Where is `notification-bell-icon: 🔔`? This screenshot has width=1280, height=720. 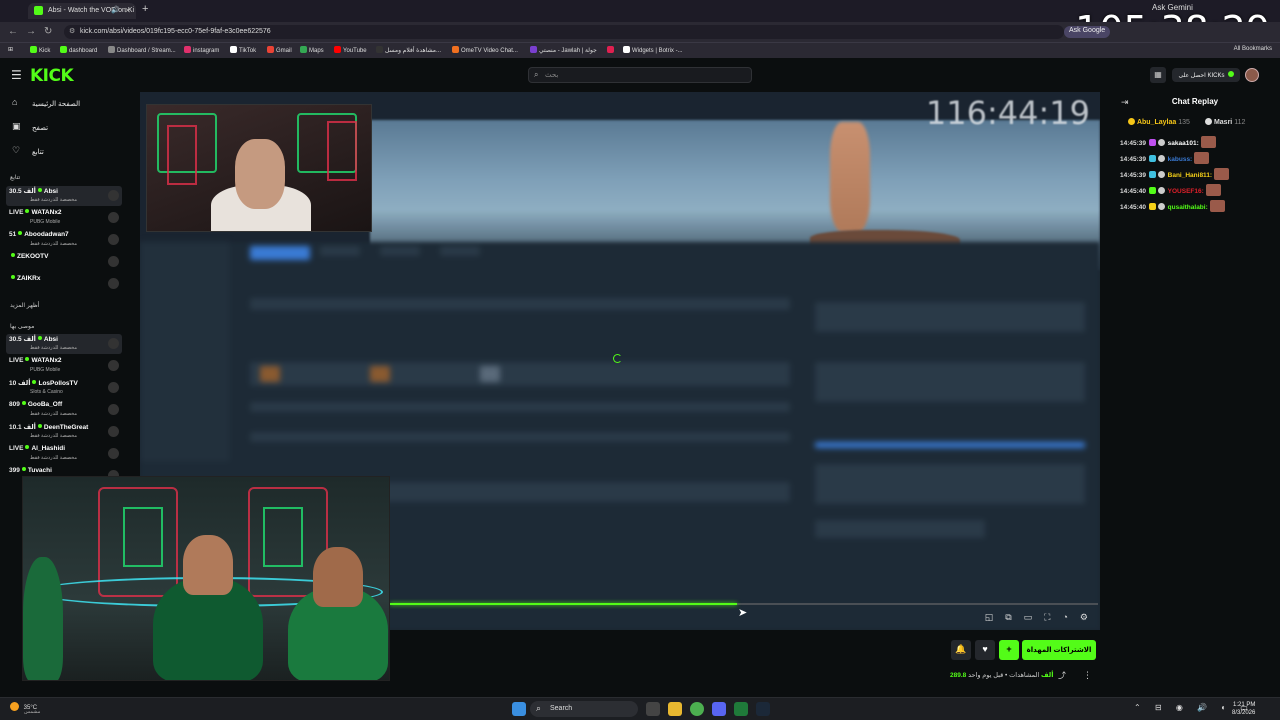
notification-bell-icon: 🔔 is located at coordinates (961, 650).